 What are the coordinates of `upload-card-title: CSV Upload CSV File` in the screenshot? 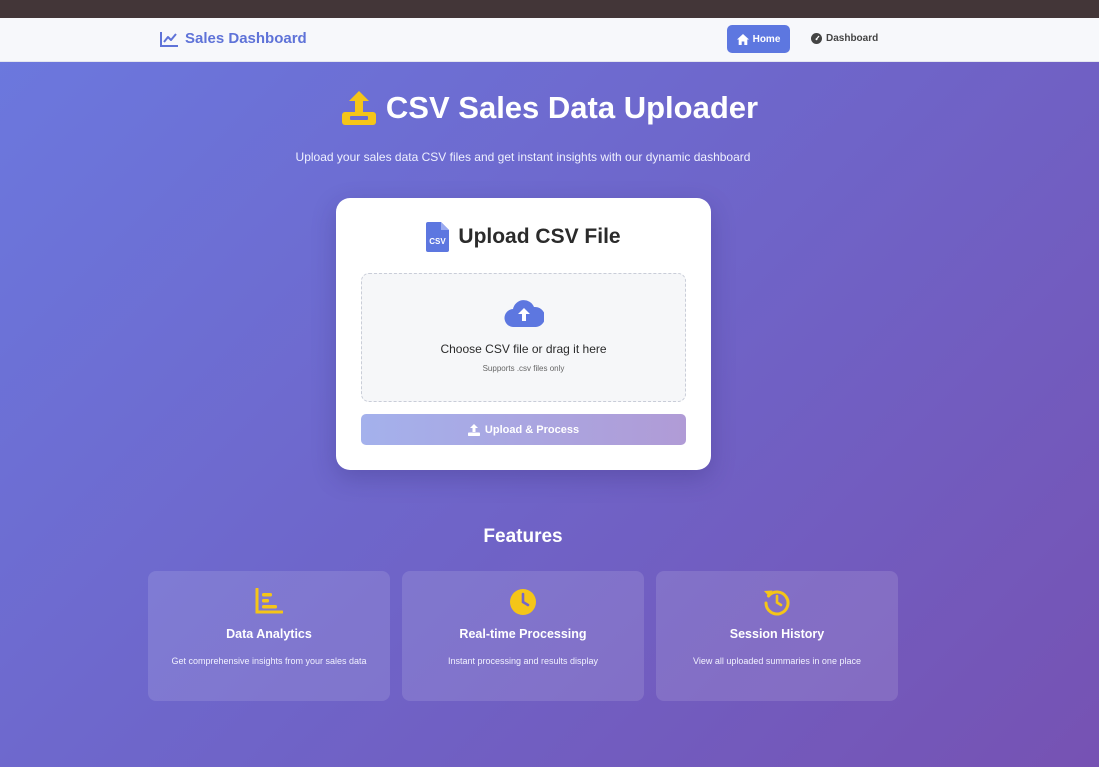 It's located at (523, 237).